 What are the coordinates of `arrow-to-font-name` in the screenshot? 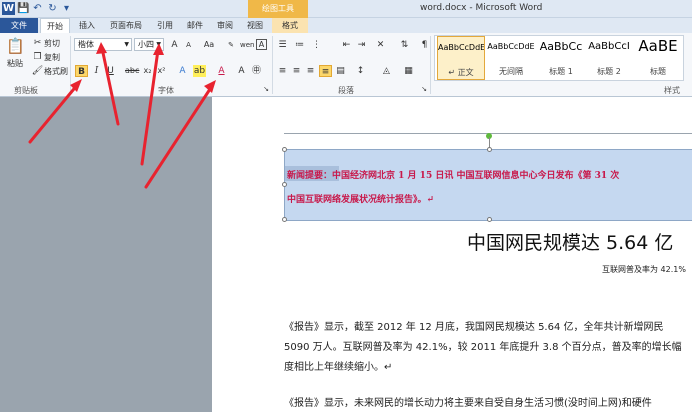 It's located at (110, 86).